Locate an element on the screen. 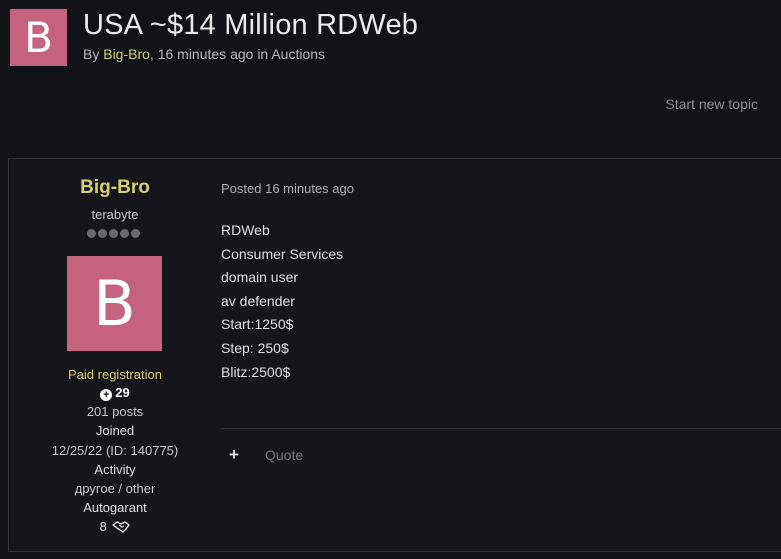 This screenshot has height=559, width=781. post-timestamp: Posted 16 minutes ago is located at coordinates (287, 188).